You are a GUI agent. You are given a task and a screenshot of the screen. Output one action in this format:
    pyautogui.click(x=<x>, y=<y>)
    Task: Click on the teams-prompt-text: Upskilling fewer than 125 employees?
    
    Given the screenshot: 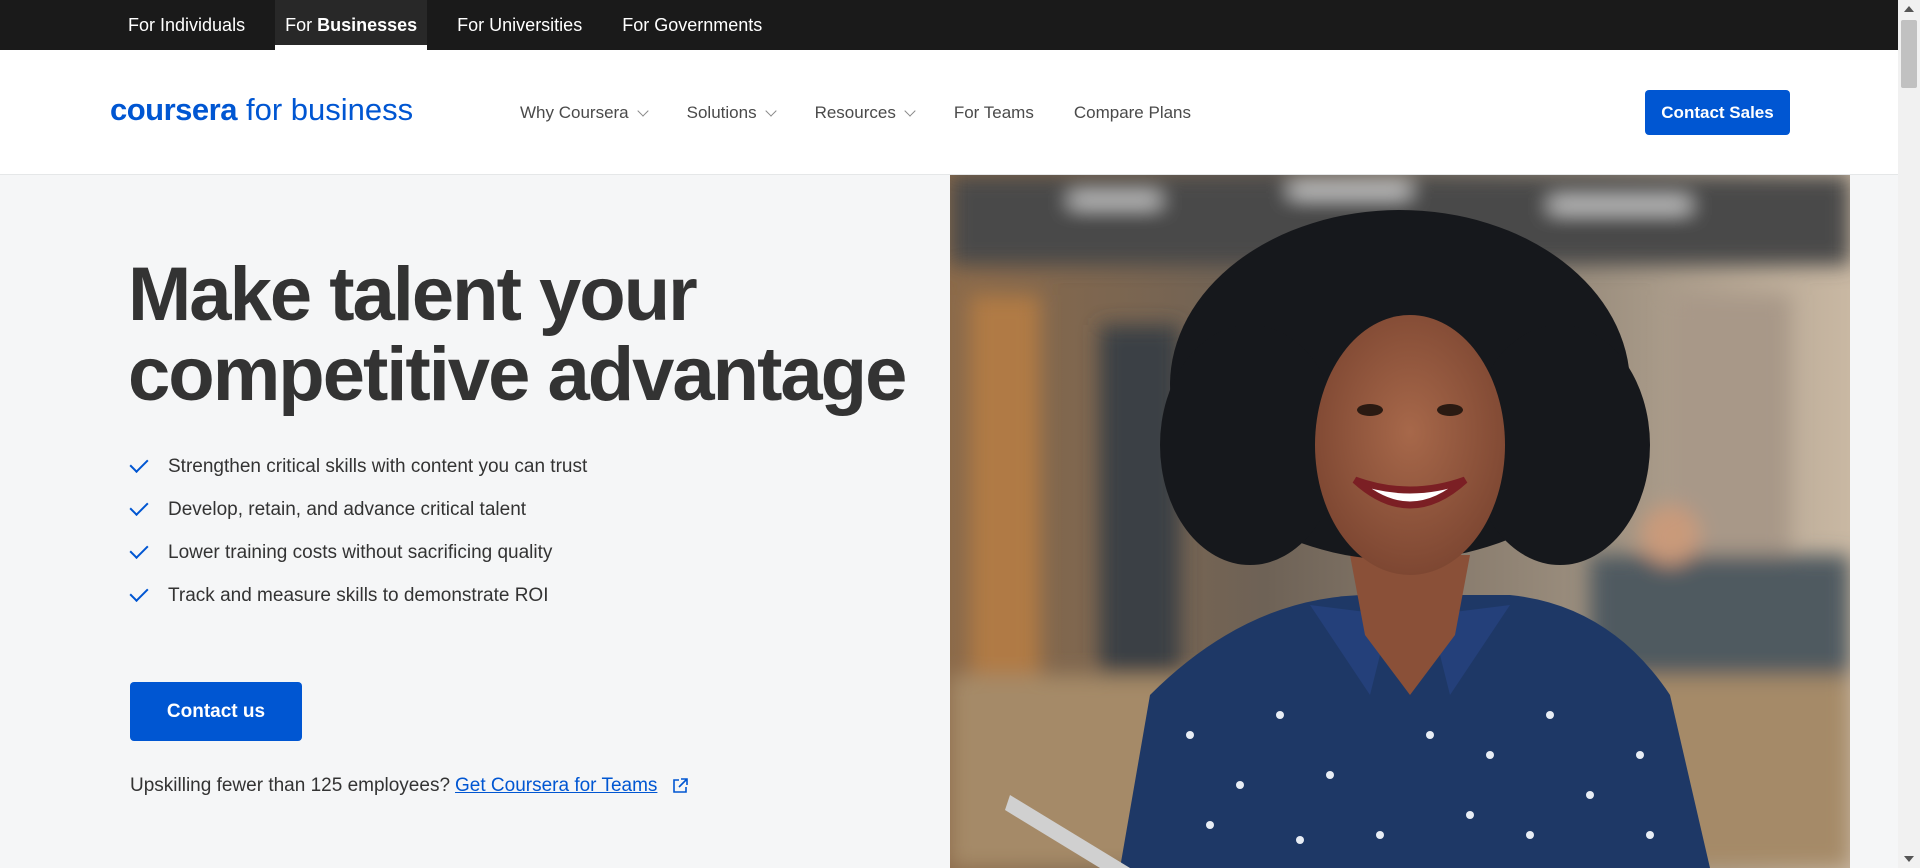 What is the action you would take?
    pyautogui.click(x=290, y=785)
    